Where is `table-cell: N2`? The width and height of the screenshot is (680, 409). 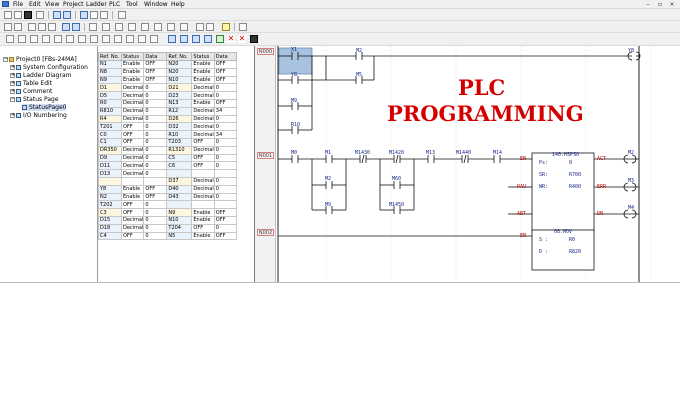
table-cell: N2 is located at coordinates (110, 197).